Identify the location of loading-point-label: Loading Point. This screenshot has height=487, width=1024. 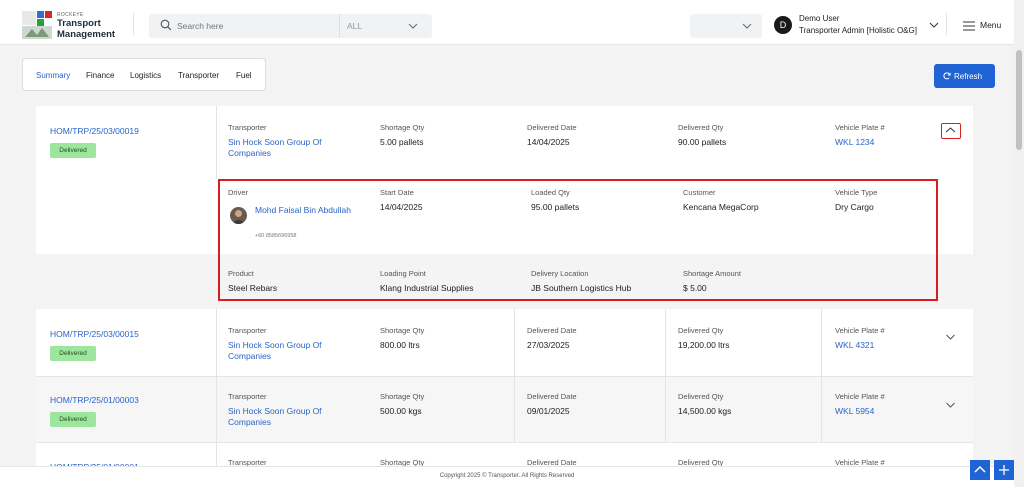
(403, 273).